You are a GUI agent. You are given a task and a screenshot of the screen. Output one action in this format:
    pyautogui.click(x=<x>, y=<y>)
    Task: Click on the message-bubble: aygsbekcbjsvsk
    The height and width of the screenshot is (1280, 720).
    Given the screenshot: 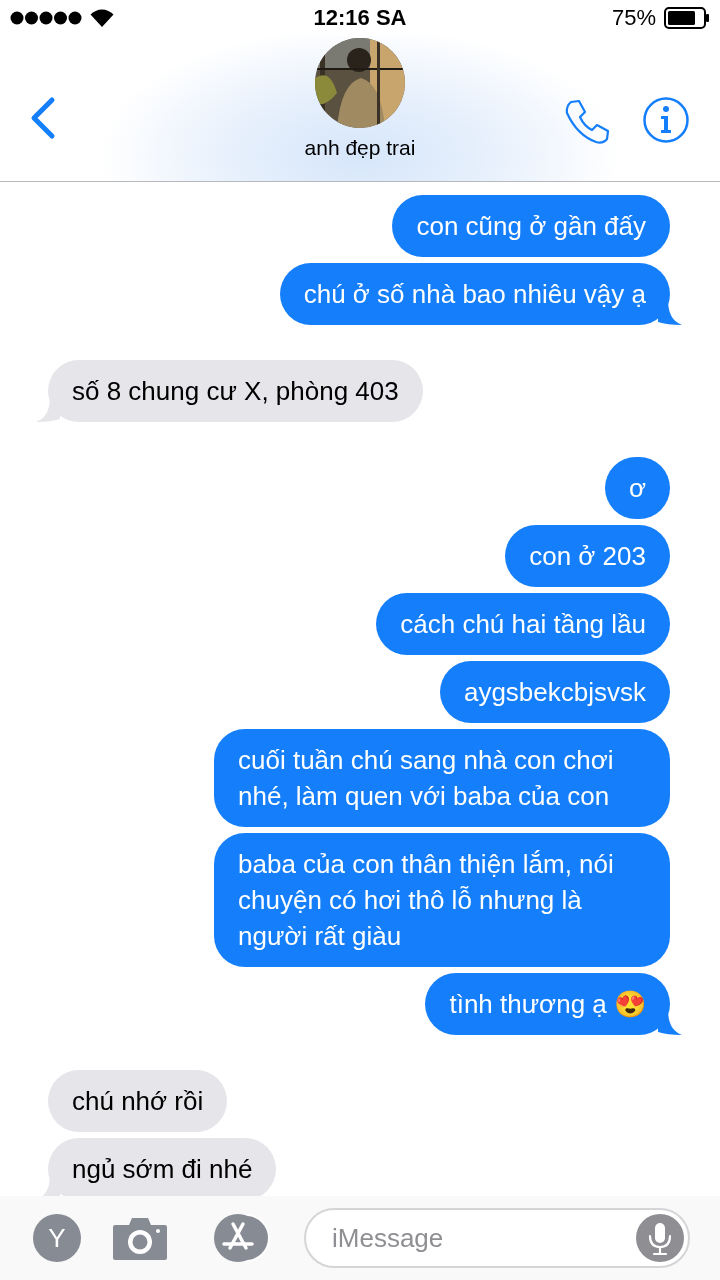 What is the action you would take?
    pyautogui.click(x=554, y=692)
    